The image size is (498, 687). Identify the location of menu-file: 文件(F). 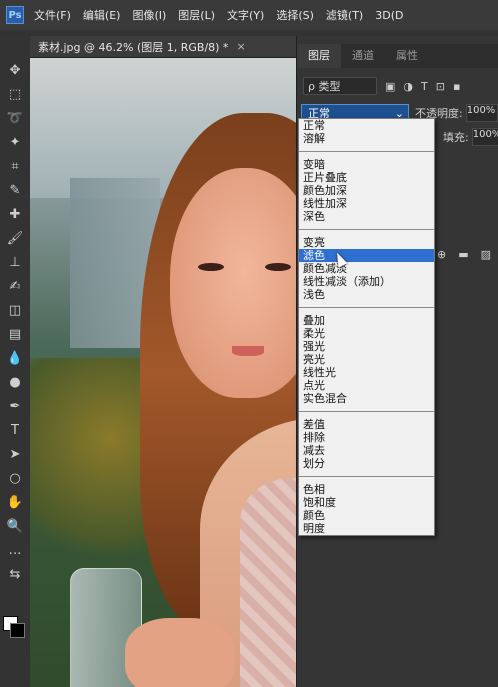
(52, 15).